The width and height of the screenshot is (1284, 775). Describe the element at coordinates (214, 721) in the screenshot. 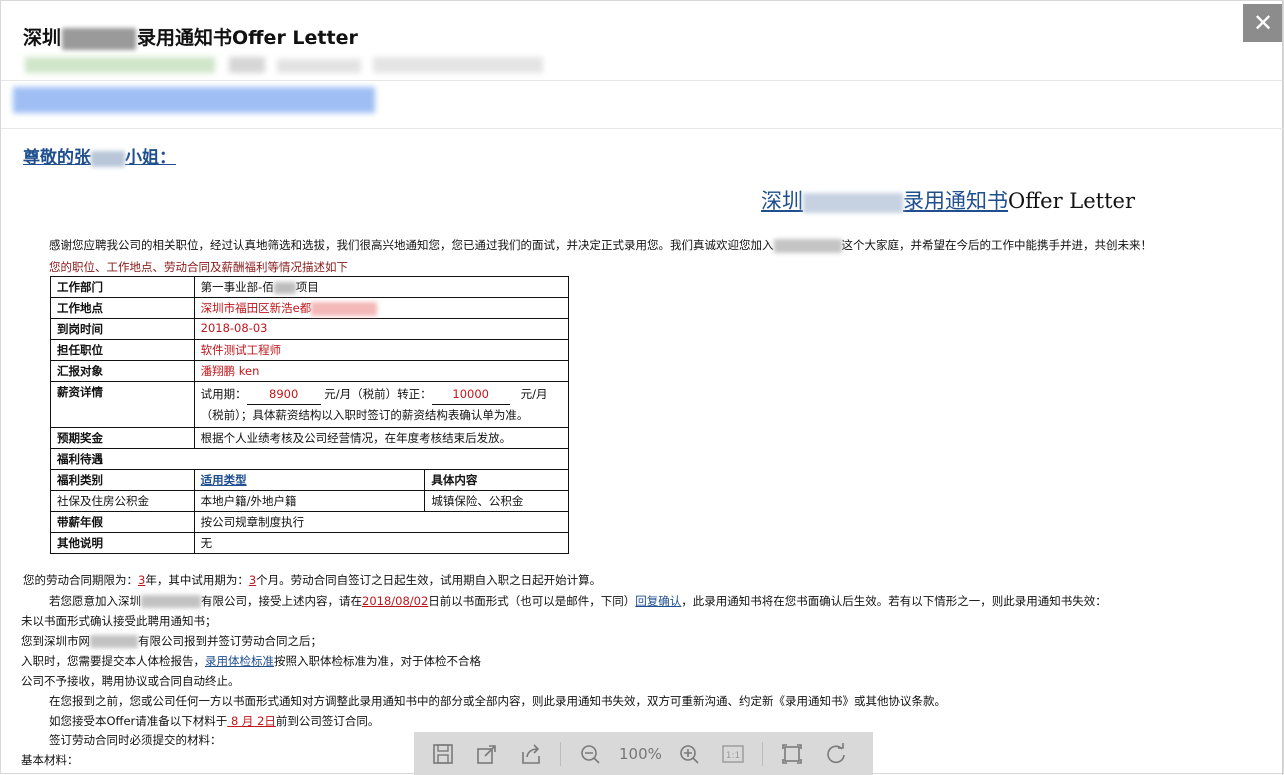

I see `materials-deadline-line: 如您接受本Offer请准备以下材料于 8 月 2日前到公司签订合同。` at that location.